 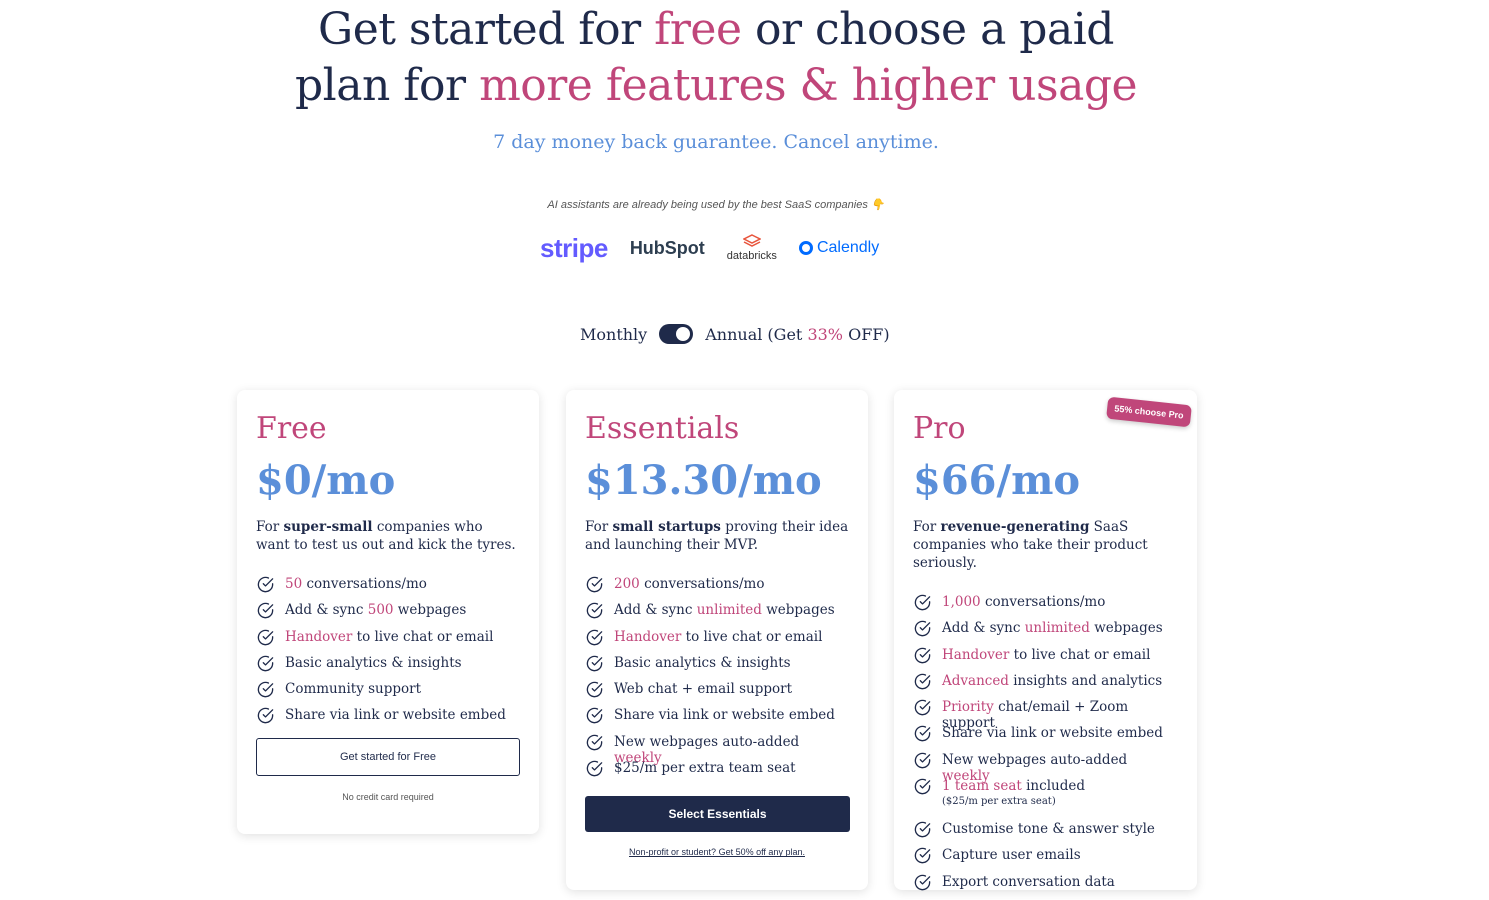 I want to click on billing-toggle-row: Monthly Annual (Get 33% OFF), so click(x=735, y=334).